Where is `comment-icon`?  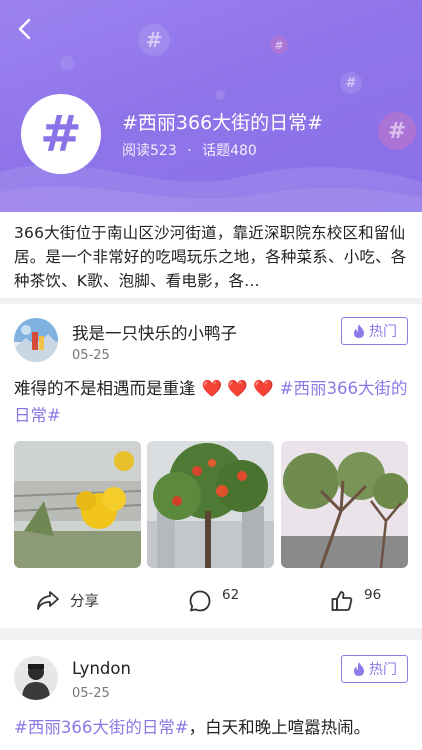 comment-icon is located at coordinates (200, 601).